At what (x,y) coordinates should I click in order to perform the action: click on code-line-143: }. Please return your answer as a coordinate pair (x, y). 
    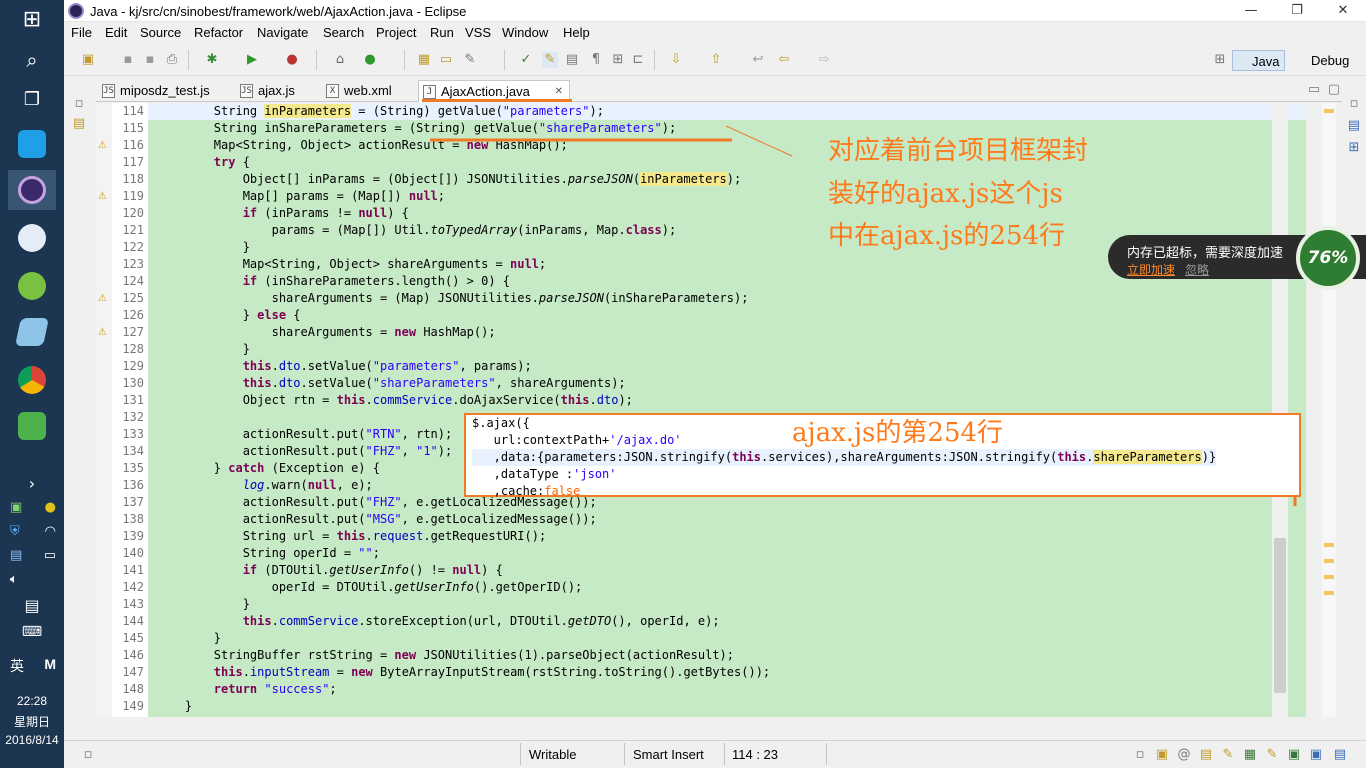
    Looking at the image, I should click on (203, 604).